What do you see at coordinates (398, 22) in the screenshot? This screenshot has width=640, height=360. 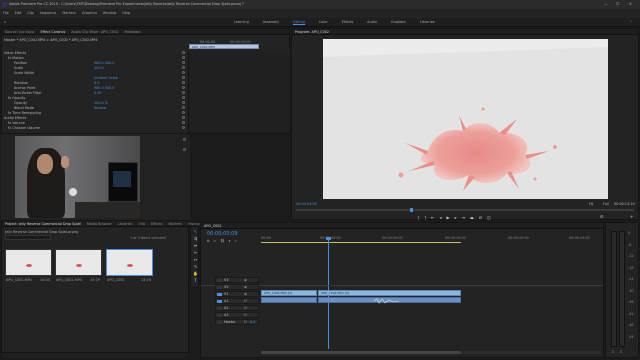 I see `workspace-graphics: Graphics` at bounding box center [398, 22].